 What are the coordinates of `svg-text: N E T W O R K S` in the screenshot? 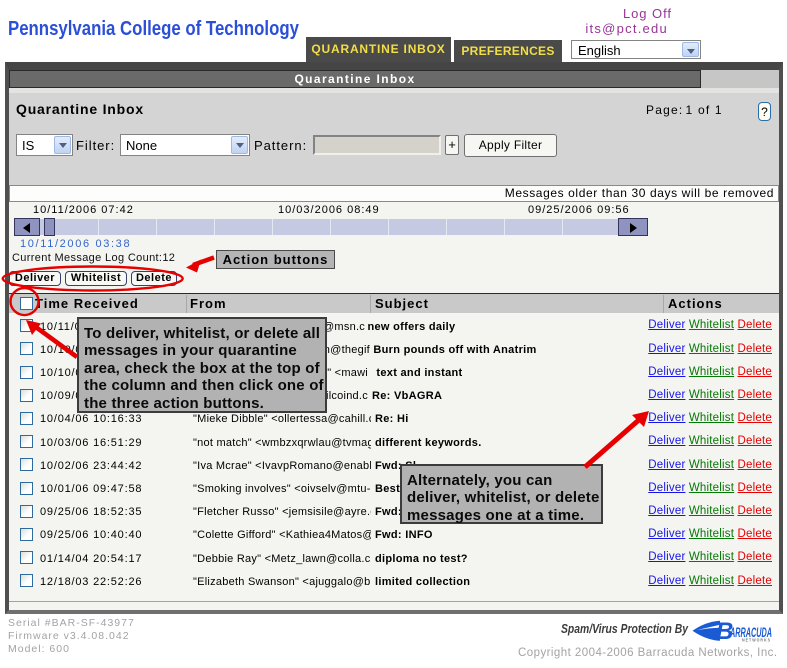 It's located at (756, 640).